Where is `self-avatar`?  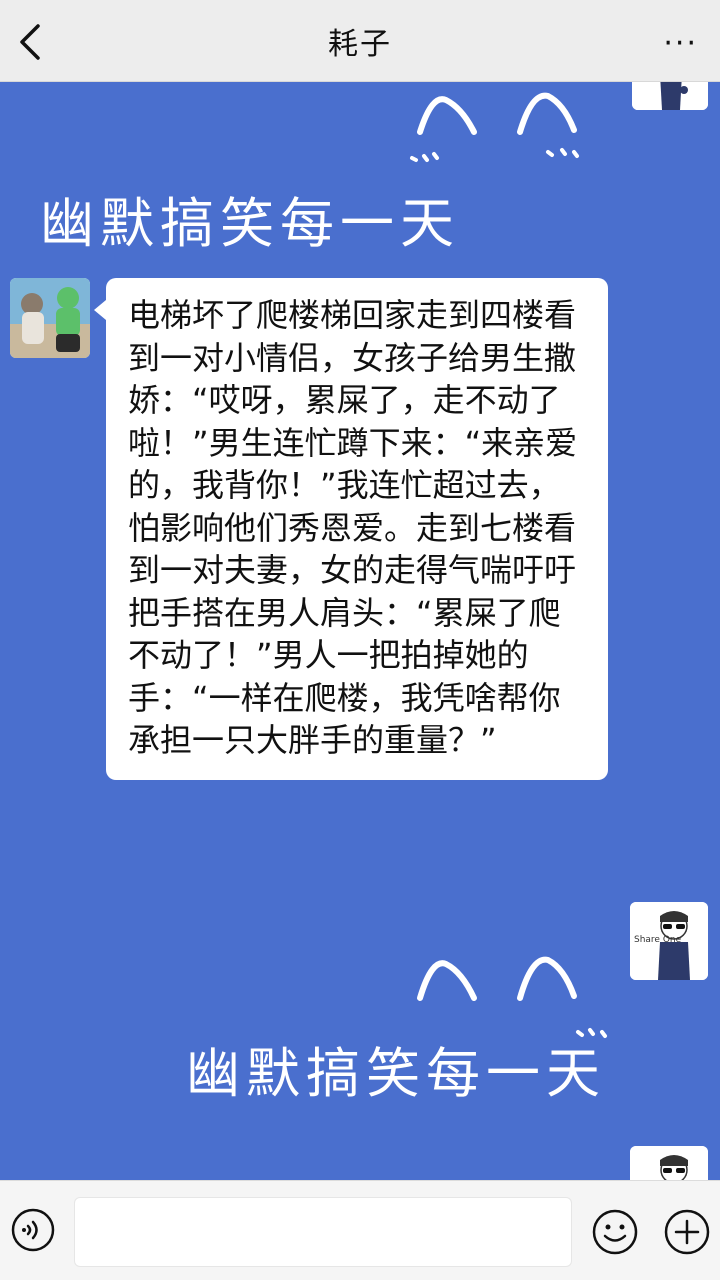
self-avatar is located at coordinates (669, 1163).